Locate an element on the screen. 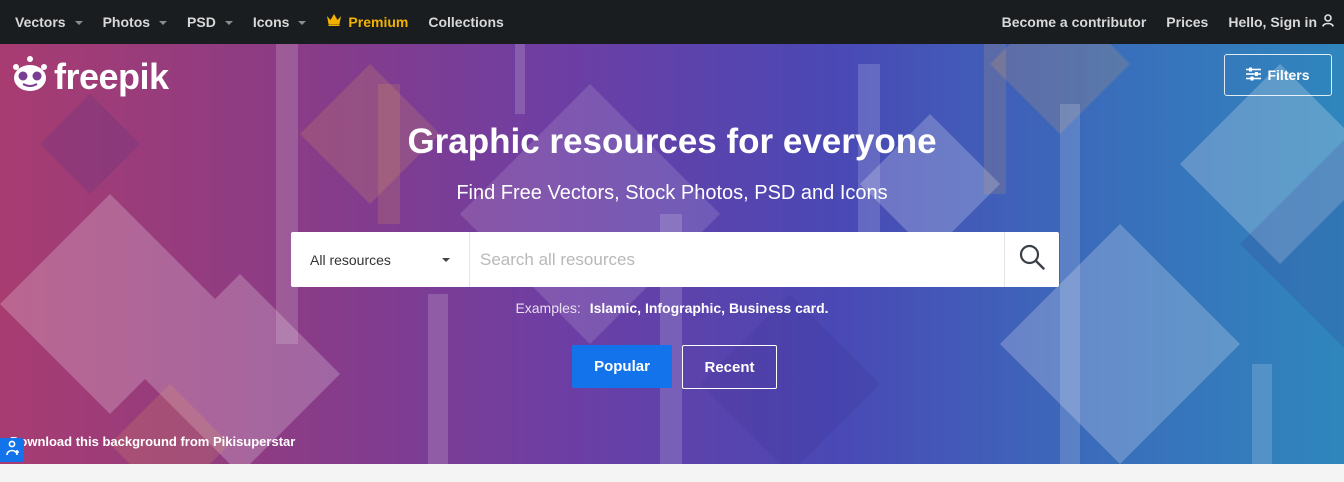 The width and height of the screenshot is (1344, 482). freepik-logo: freepik is located at coordinates (89, 76).